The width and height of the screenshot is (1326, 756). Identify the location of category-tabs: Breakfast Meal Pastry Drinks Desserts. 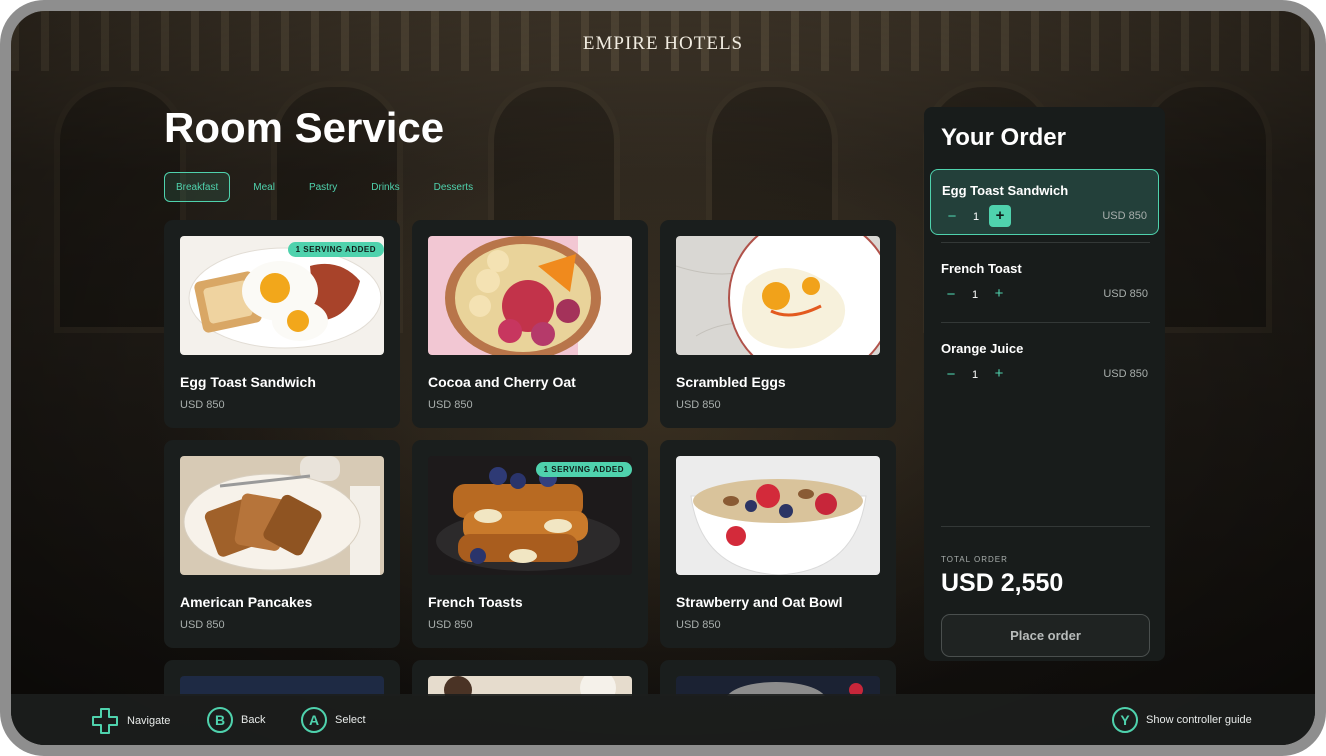
(330, 187).